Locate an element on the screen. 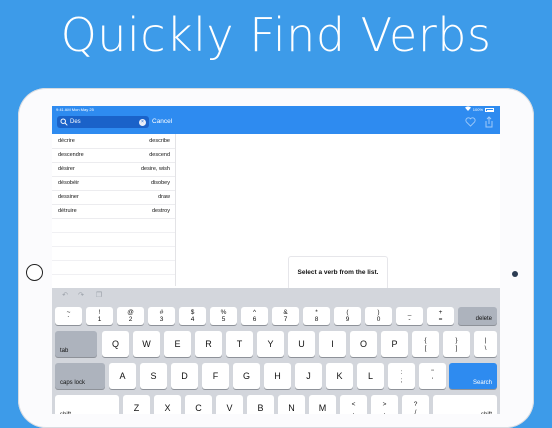 This screenshot has height=428, width=552. key: M is located at coordinates (322, 404).